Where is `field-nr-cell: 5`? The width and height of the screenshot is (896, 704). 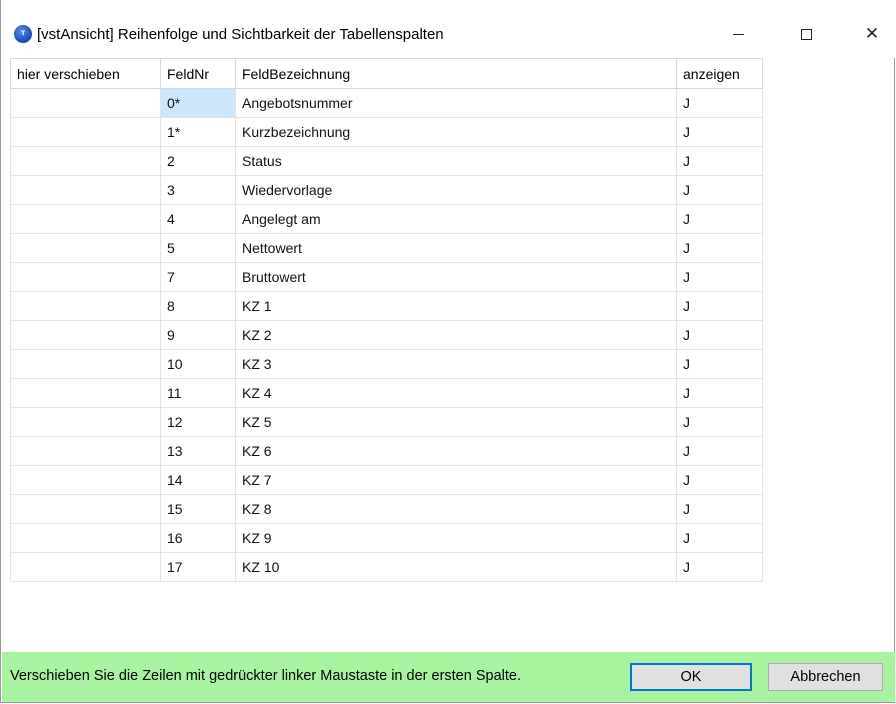 field-nr-cell: 5 is located at coordinates (198, 248).